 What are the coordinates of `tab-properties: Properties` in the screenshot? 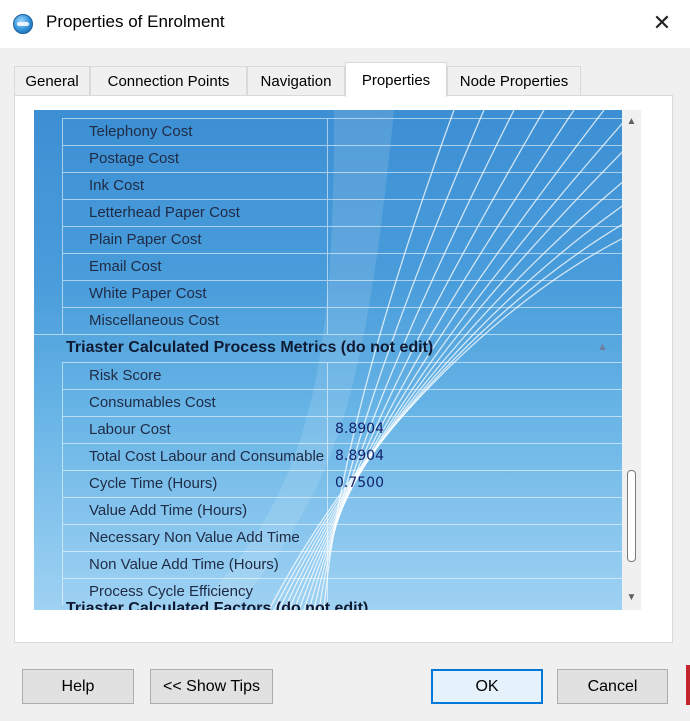 It's located at (396, 79).